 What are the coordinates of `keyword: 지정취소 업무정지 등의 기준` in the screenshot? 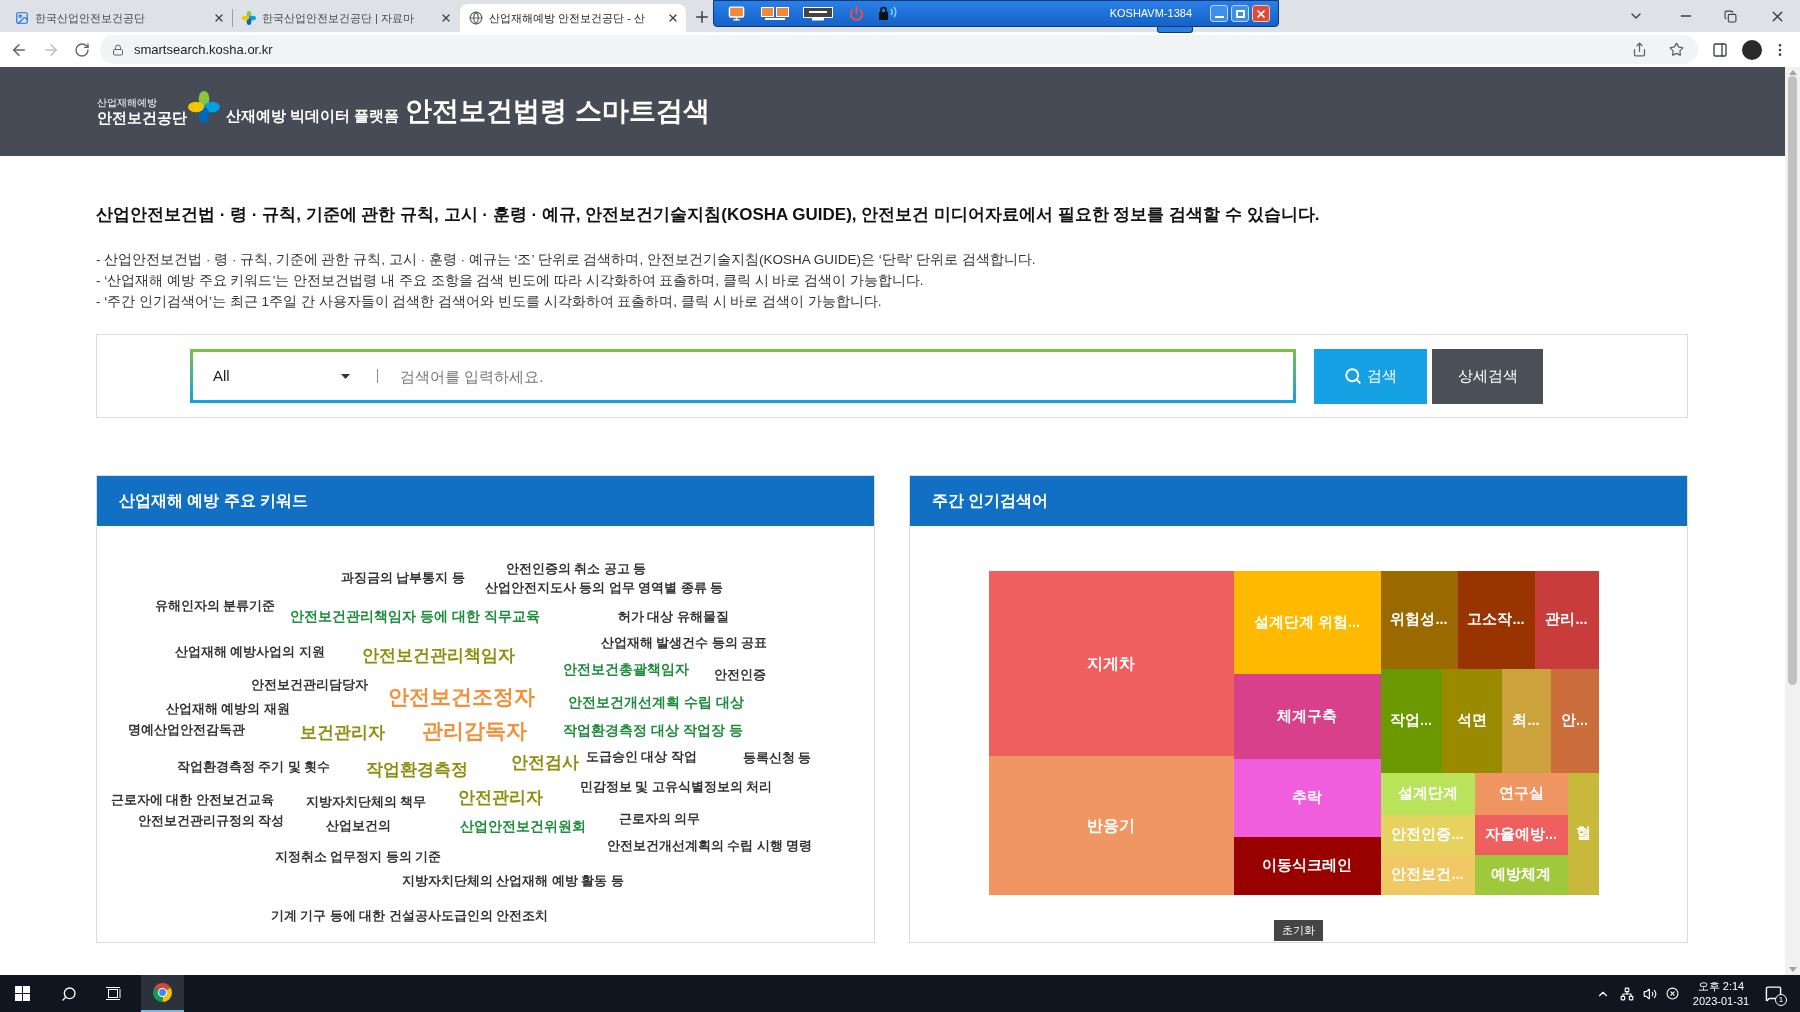 It's located at (358, 858).